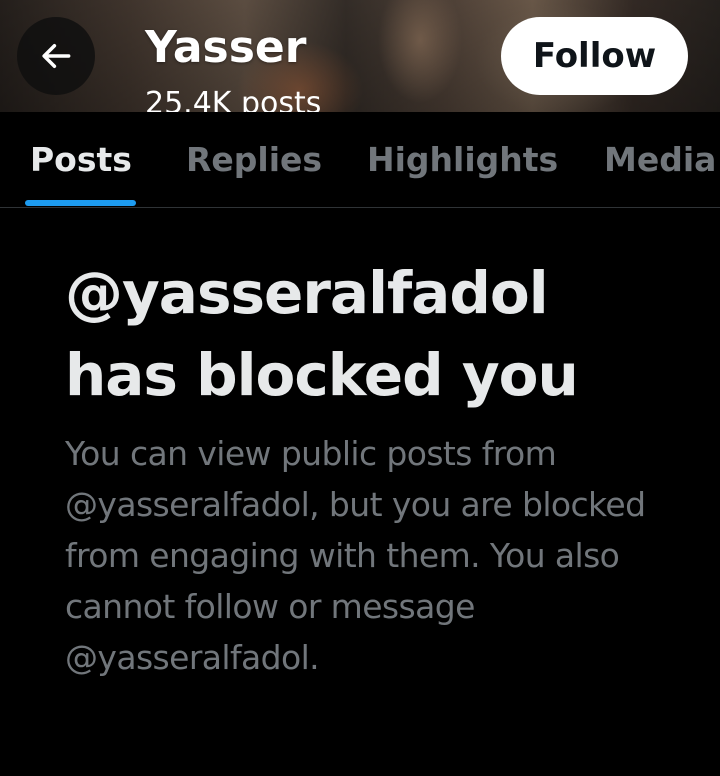 The width and height of the screenshot is (720, 776). I want to click on blocked-title-handle: @yasseralfadol, so click(307, 293).